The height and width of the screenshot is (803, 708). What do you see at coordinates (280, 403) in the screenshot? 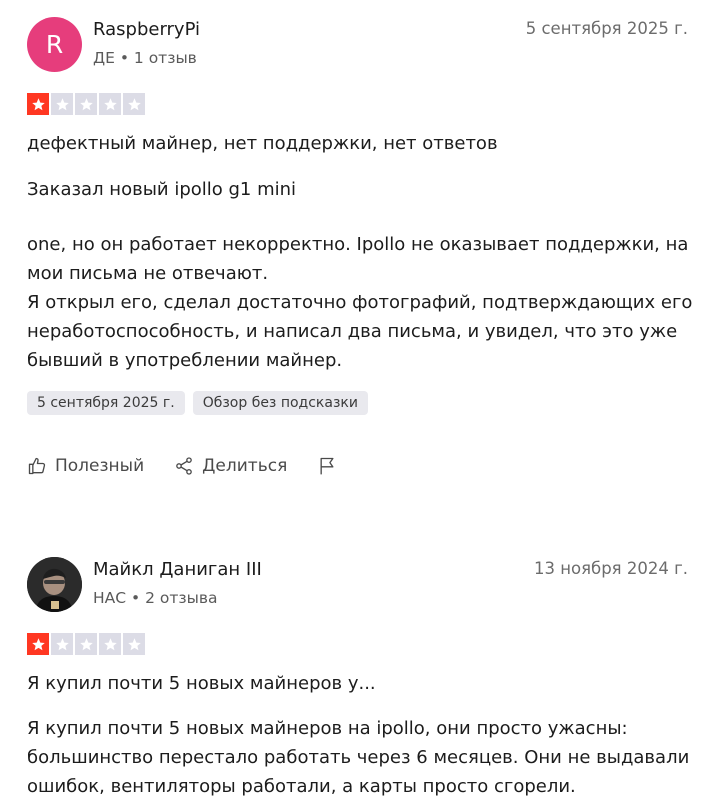
I see `review-type-tag: Обзор без подсказки` at bounding box center [280, 403].